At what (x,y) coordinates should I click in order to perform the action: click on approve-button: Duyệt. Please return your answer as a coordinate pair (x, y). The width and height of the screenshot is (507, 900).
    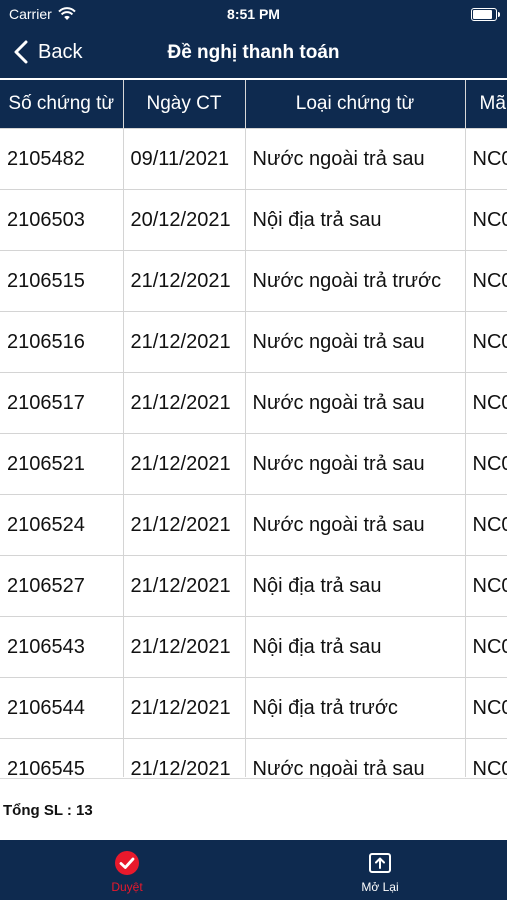
    Looking at the image, I should click on (127, 872).